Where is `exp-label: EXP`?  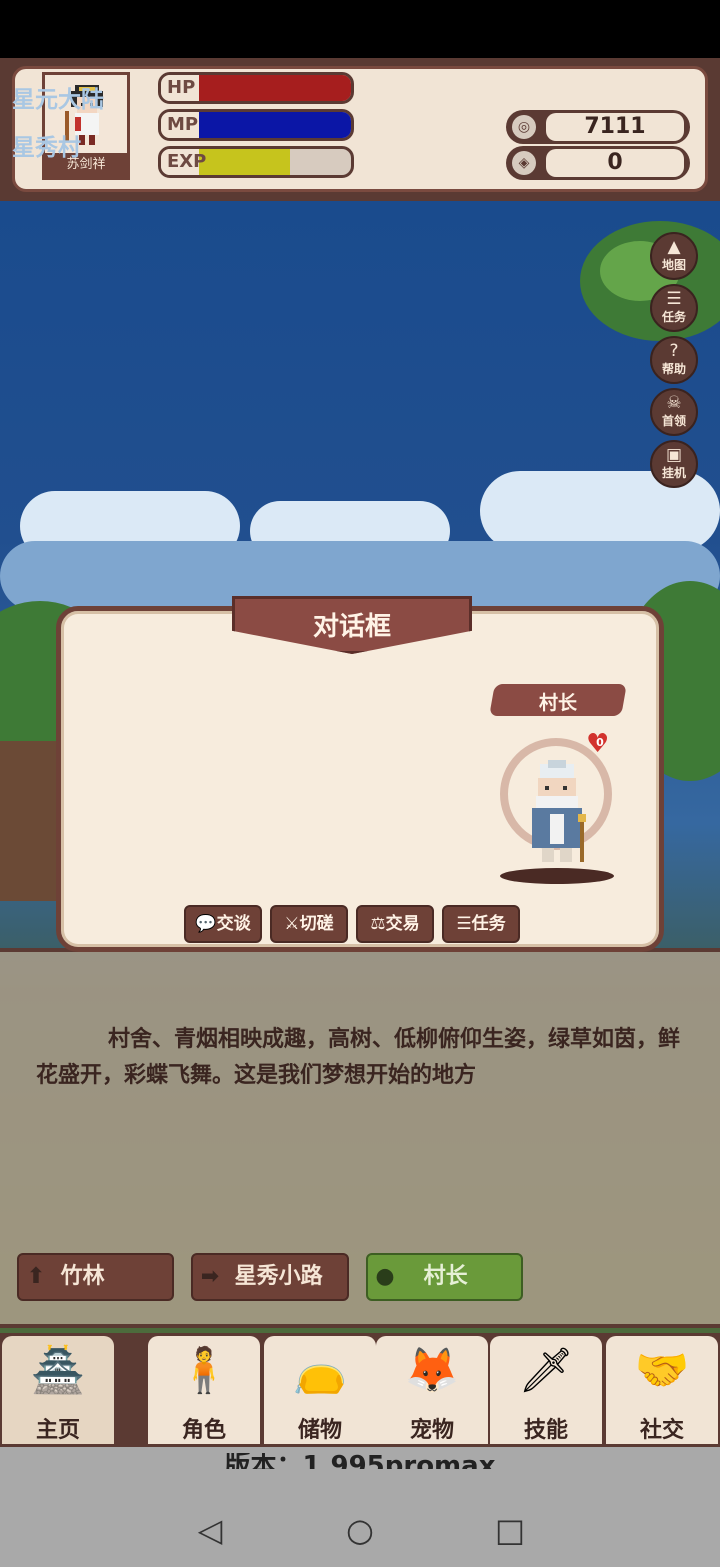
exp-label: EXP is located at coordinates (187, 161).